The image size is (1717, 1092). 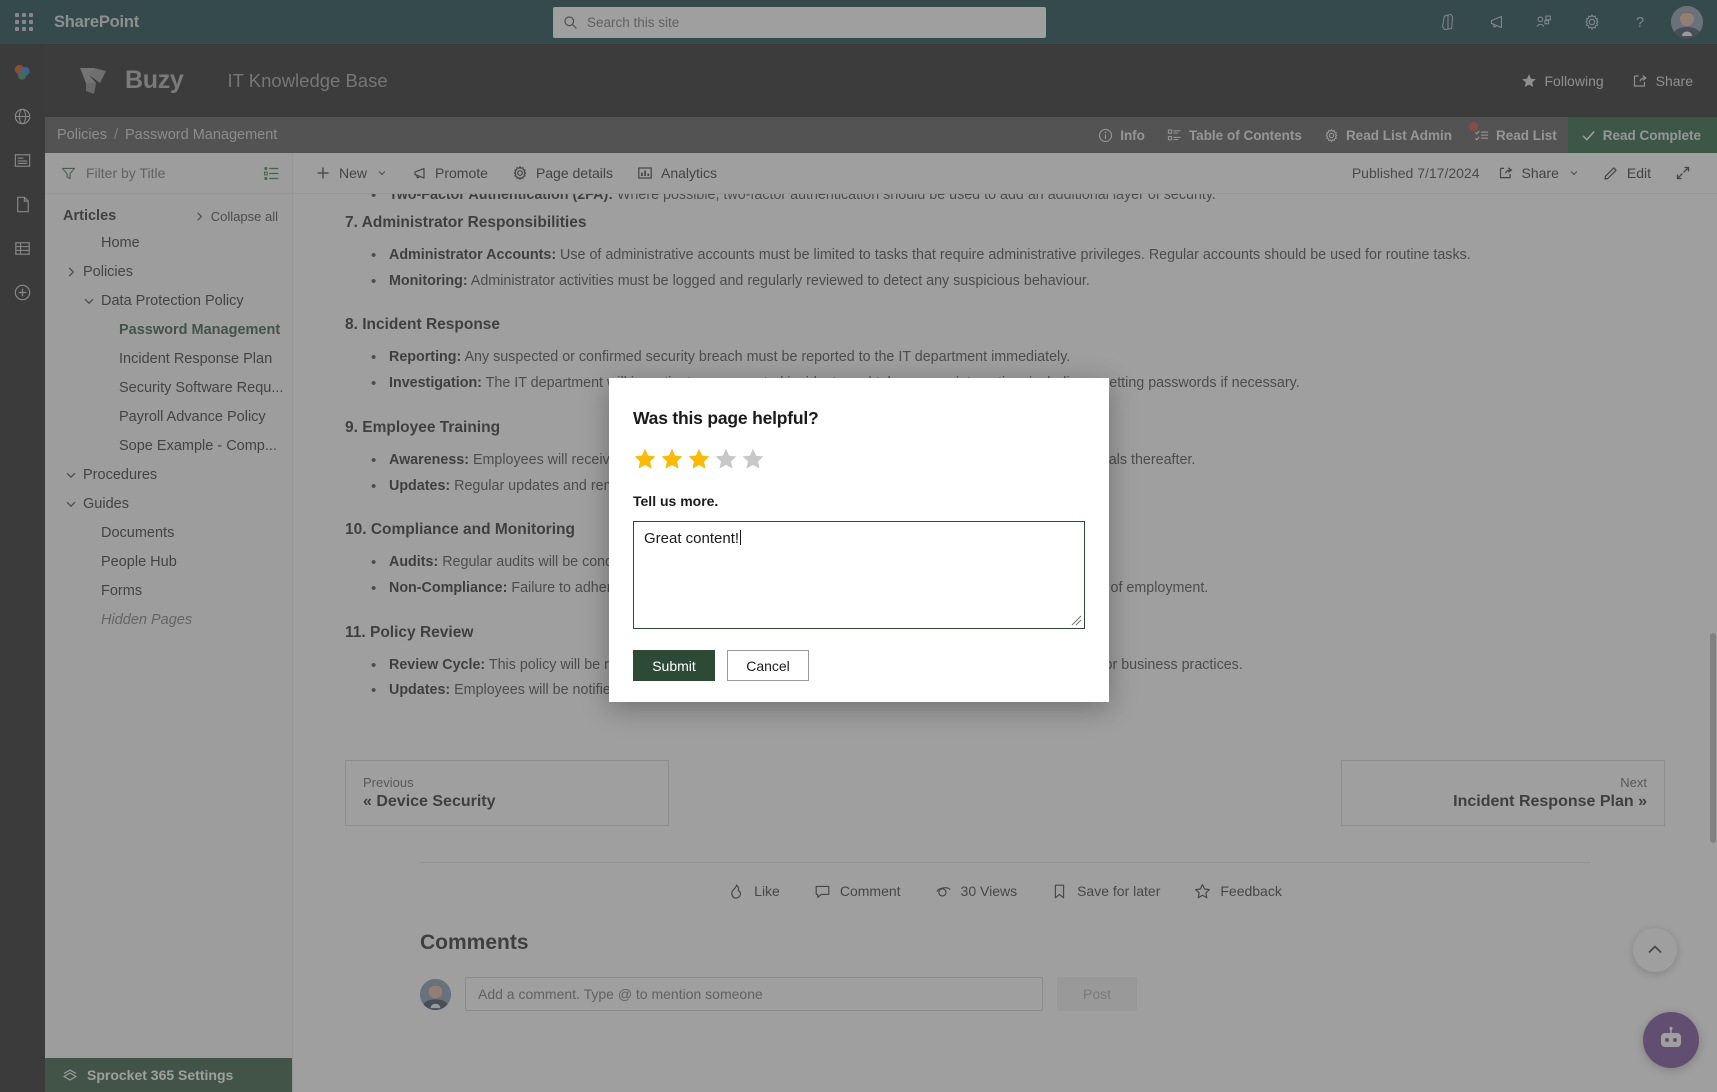 I want to click on cancel-button: Cancel, so click(x=768, y=665).